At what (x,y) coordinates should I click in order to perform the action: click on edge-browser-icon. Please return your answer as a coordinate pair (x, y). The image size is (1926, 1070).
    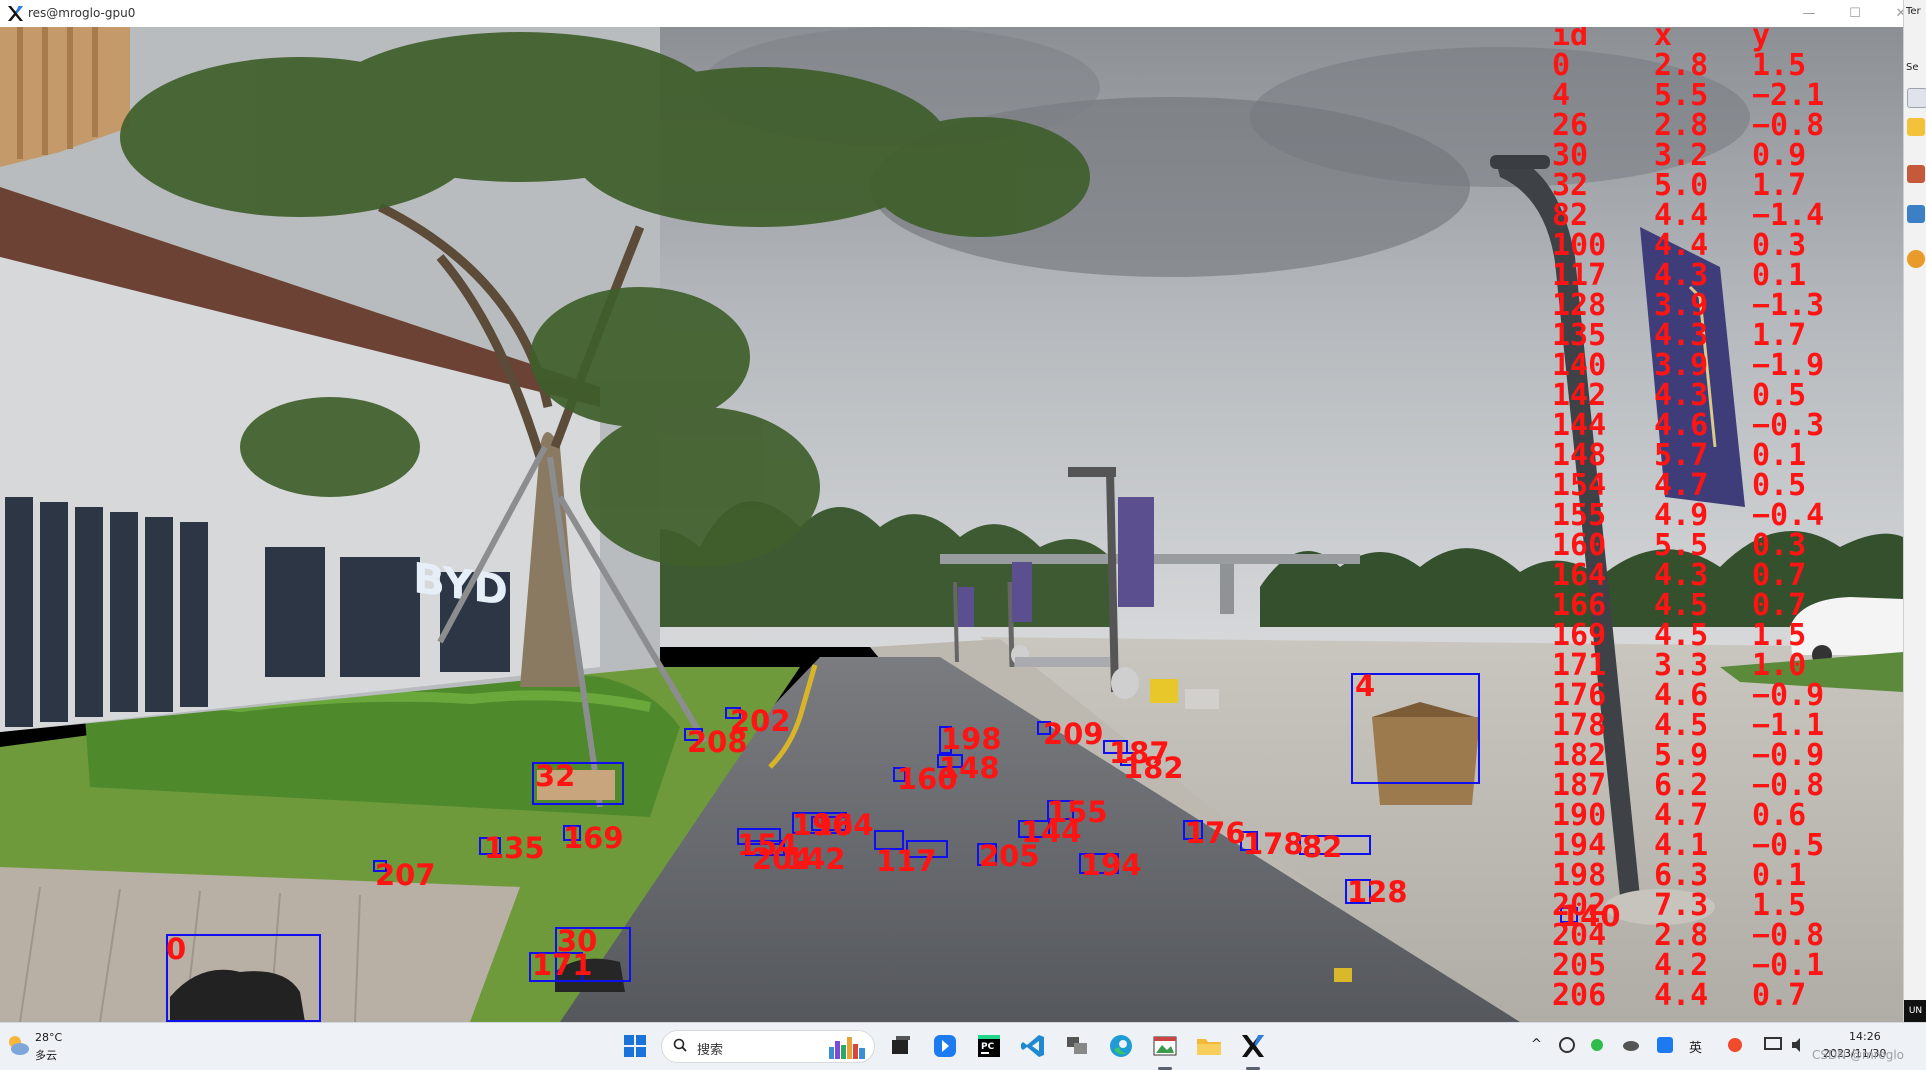
    Looking at the image, I should click on (1121, 1046).